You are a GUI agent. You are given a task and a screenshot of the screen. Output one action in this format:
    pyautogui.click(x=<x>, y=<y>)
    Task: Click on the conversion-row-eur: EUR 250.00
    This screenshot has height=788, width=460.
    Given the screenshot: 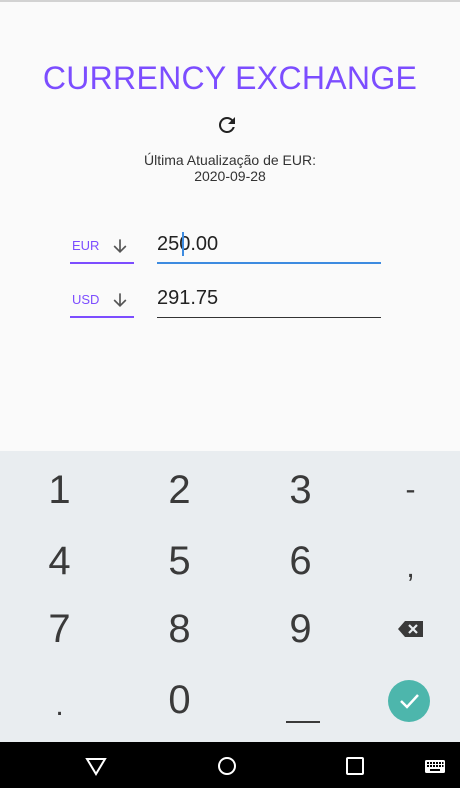 What is the action you would take?
    pyautogui.click(x=226, y=248)
    